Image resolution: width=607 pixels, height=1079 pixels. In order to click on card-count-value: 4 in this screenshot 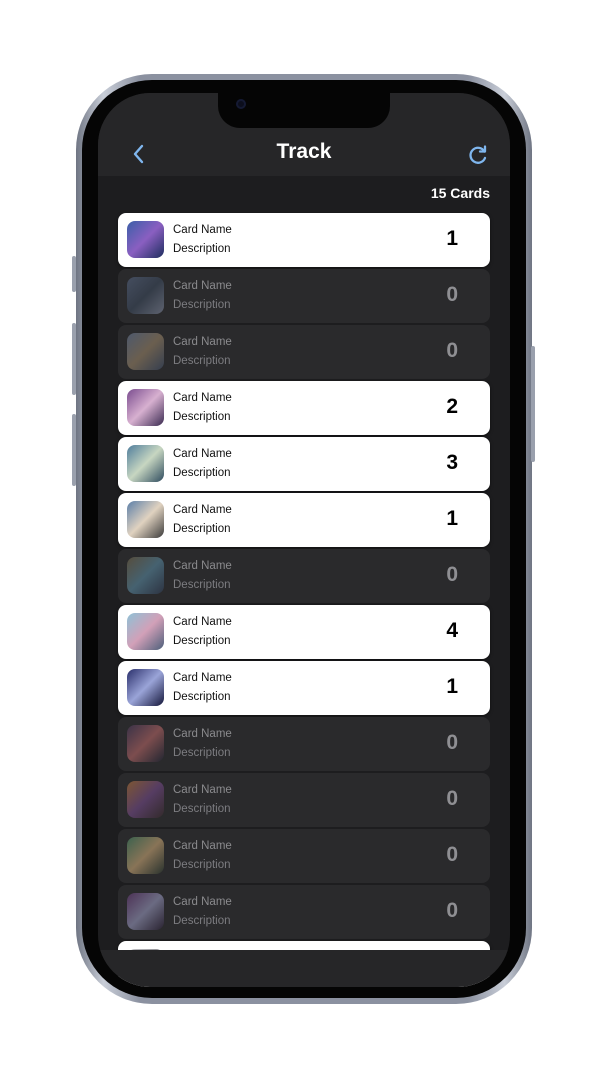, I will do `click(452, 630)`.